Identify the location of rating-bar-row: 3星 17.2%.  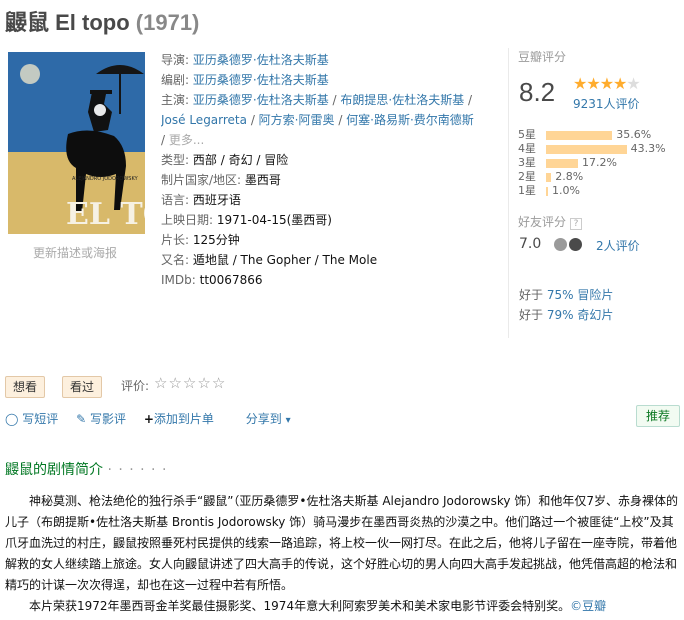
(567, 161).